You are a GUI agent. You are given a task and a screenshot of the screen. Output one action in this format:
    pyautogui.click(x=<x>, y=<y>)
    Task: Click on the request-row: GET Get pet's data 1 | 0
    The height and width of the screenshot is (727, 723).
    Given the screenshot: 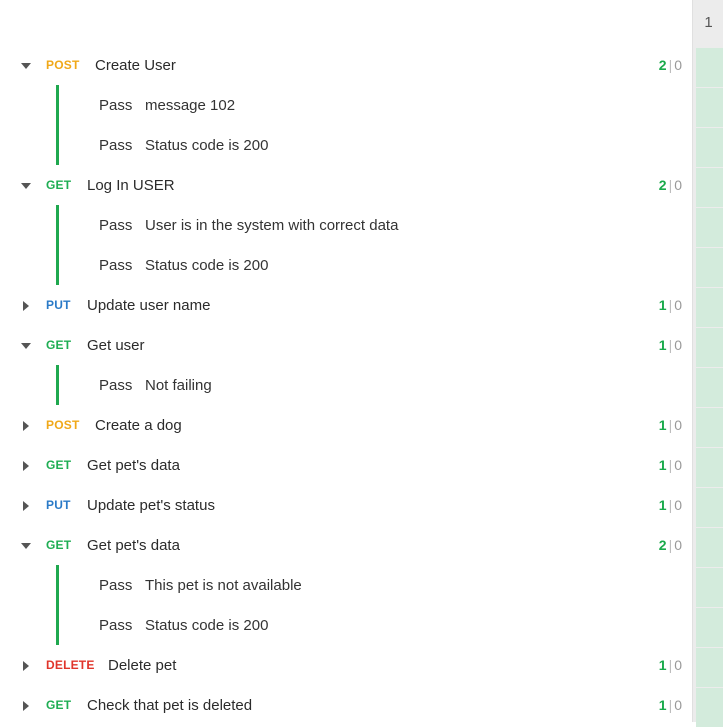 What is the action you would take?
    pyautogui.click(x=346, y=465)
    